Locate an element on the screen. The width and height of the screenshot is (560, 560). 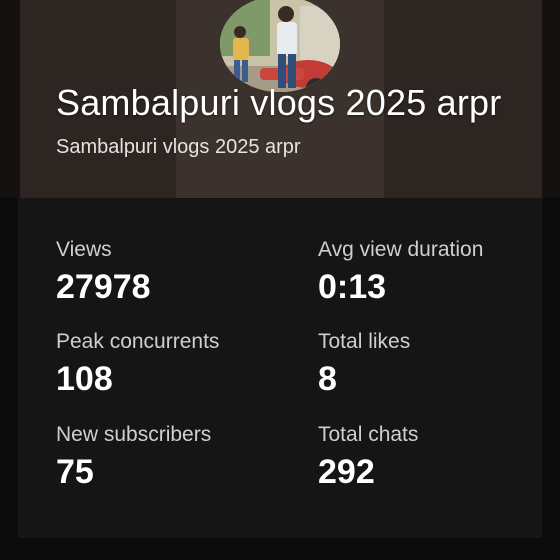
stat-avg-view-duration: Avg view duration 0:13 is located at coordinates (400, 272).